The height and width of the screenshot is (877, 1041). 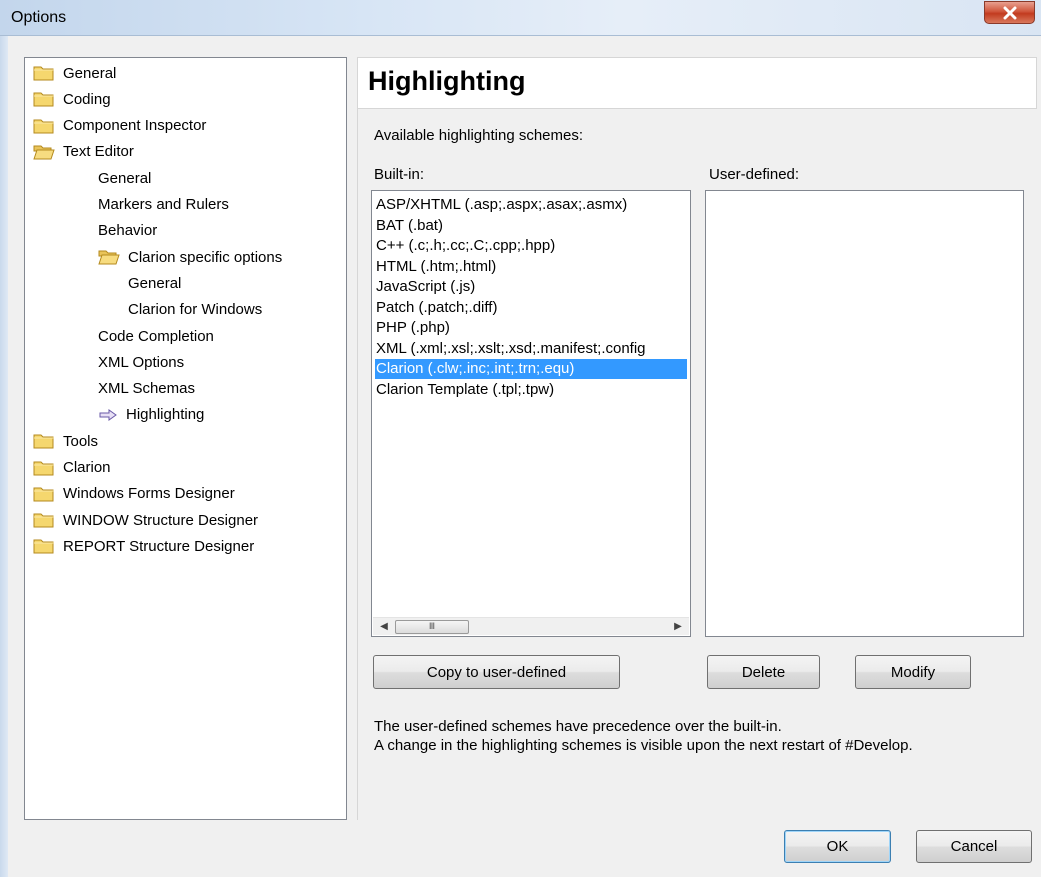 What do you see at coordinates (98, 152) in the screenshot?
I see `tree-item-label: Text Editor` at bounding box center [98, 152].